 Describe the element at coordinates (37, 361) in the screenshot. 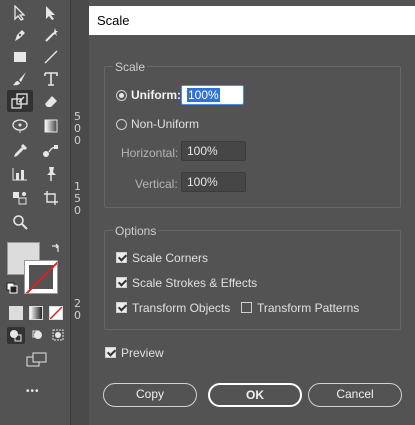

I see `screen-mode-icon` at that location.